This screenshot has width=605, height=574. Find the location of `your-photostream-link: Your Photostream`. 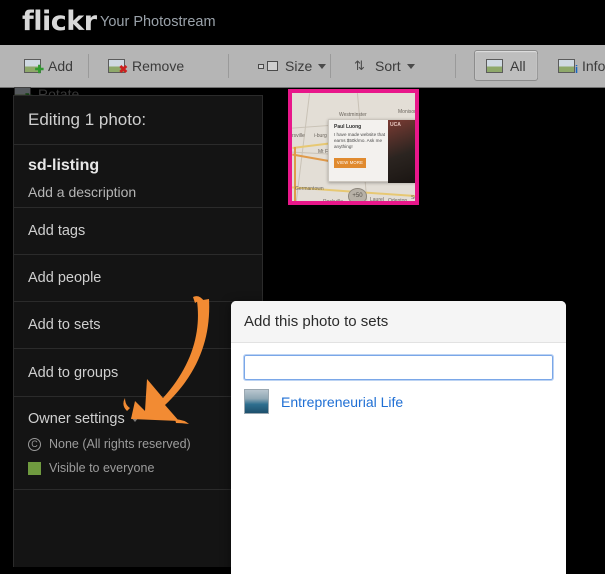

your-photostream-link: Your Photostream is located at coordinates (158, 22).